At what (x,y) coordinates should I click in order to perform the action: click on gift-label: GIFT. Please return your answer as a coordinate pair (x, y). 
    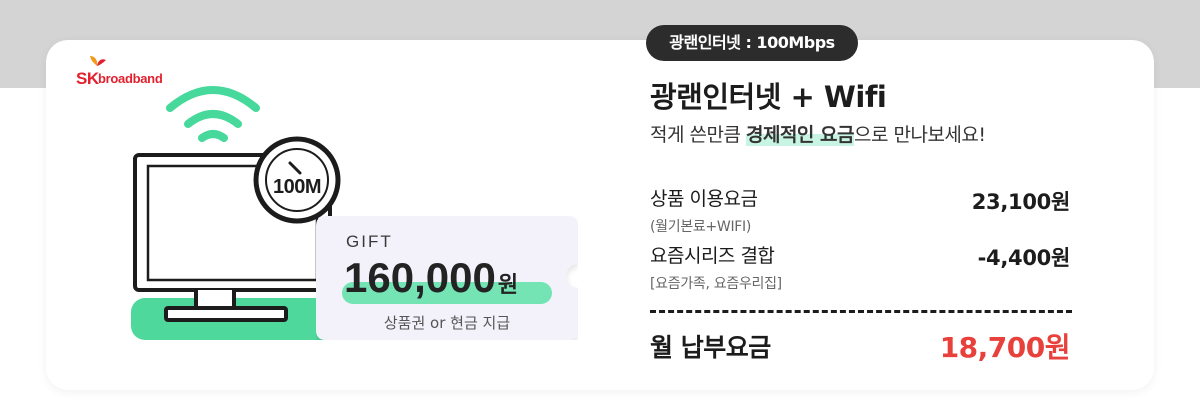
    Looking at the image, I should click on (369, 241).